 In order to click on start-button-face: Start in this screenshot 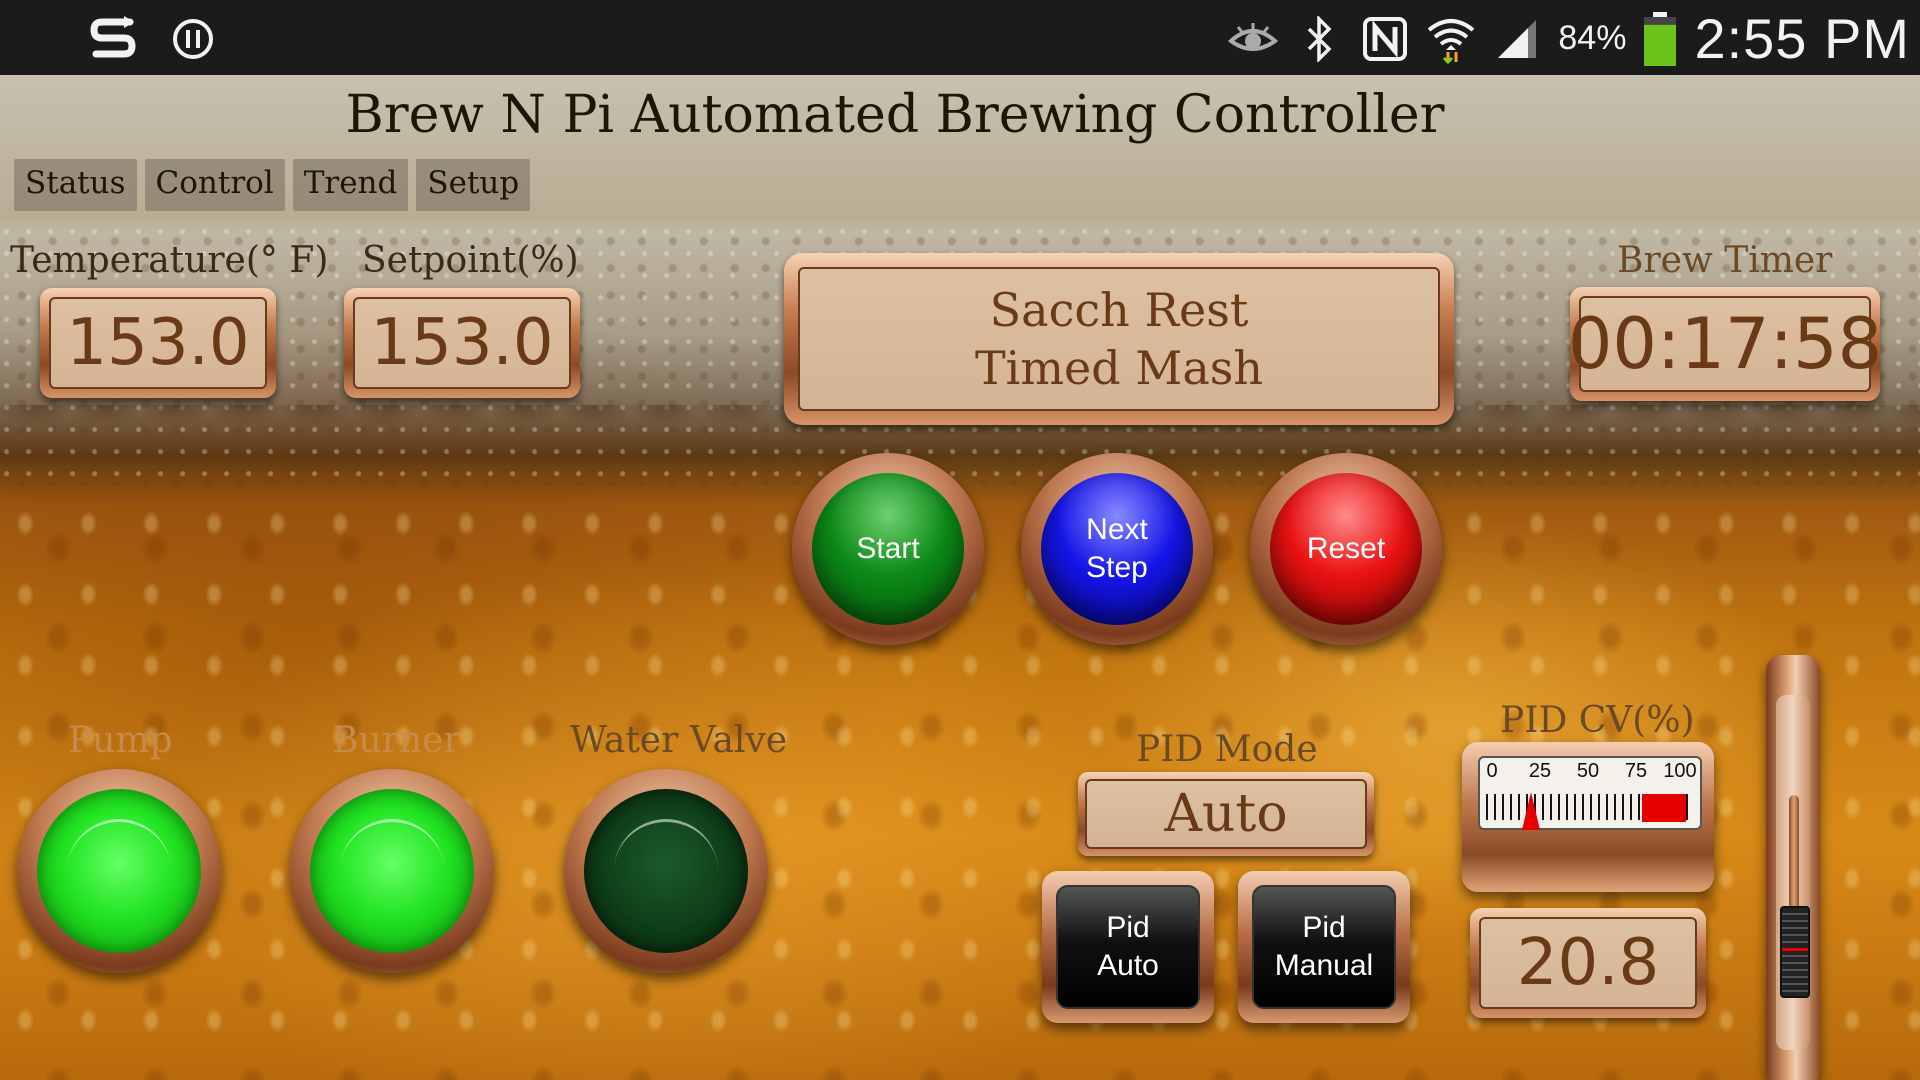, I will do `click(888, 549)`.